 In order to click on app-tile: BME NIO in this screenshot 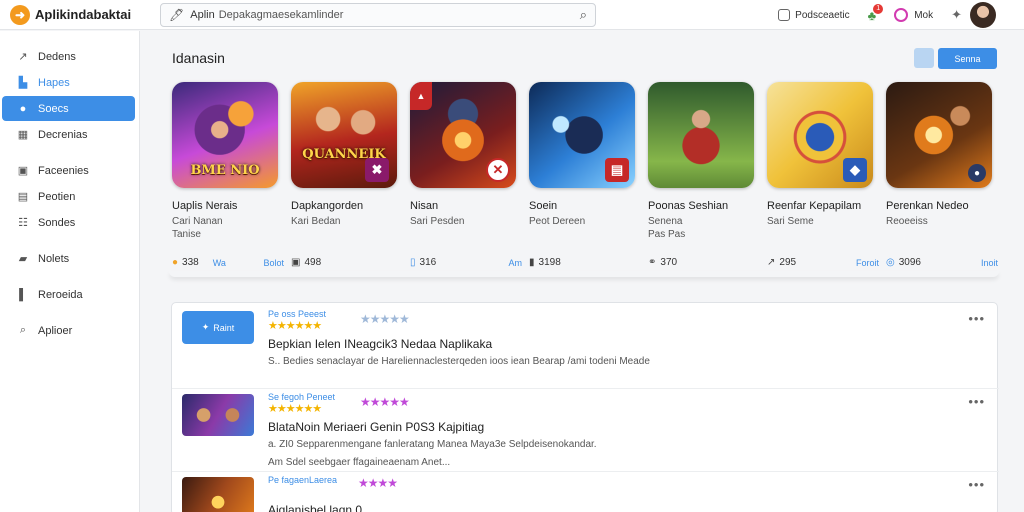, I will do `click(225, 135)`.